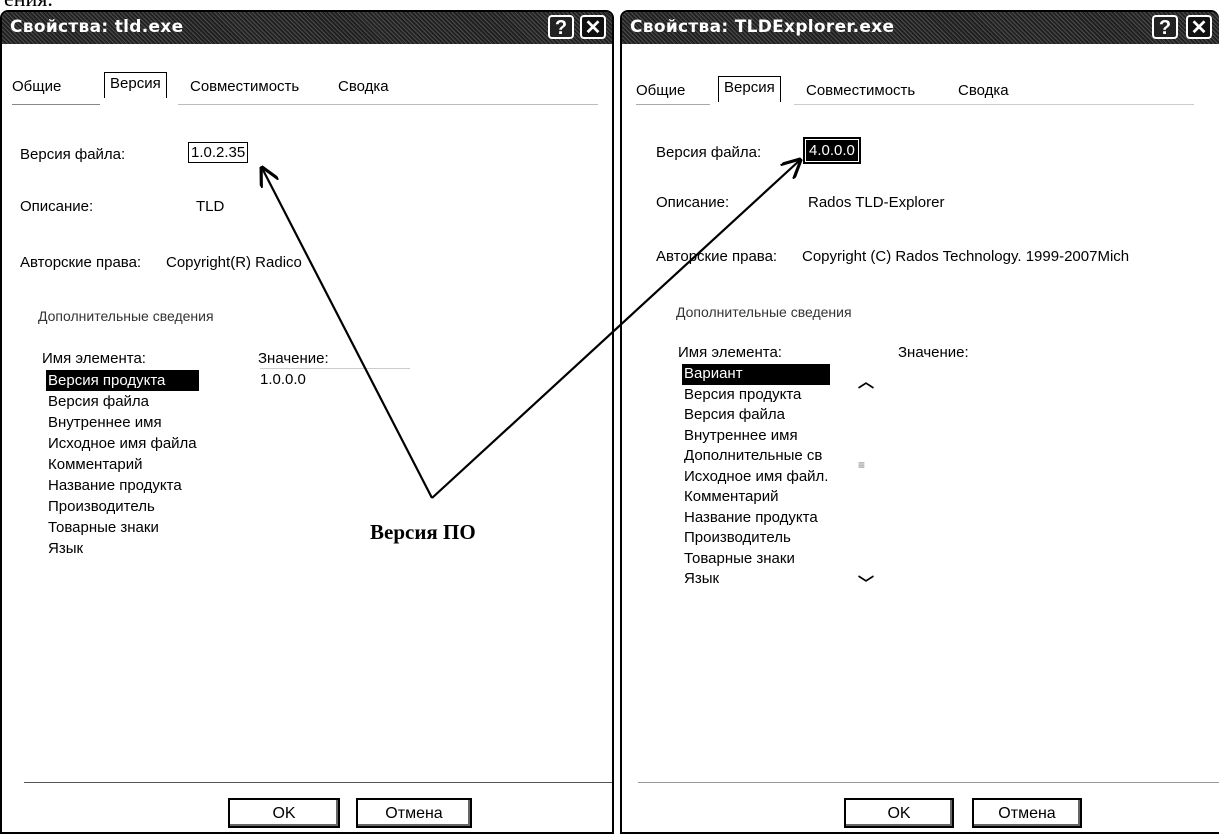 This screenshot has width=1219, height=834. What do you see at coordinates (756, 456) in the screenshot?
I see `list-item: Дополнительные св` at bounding box center [756, 456].